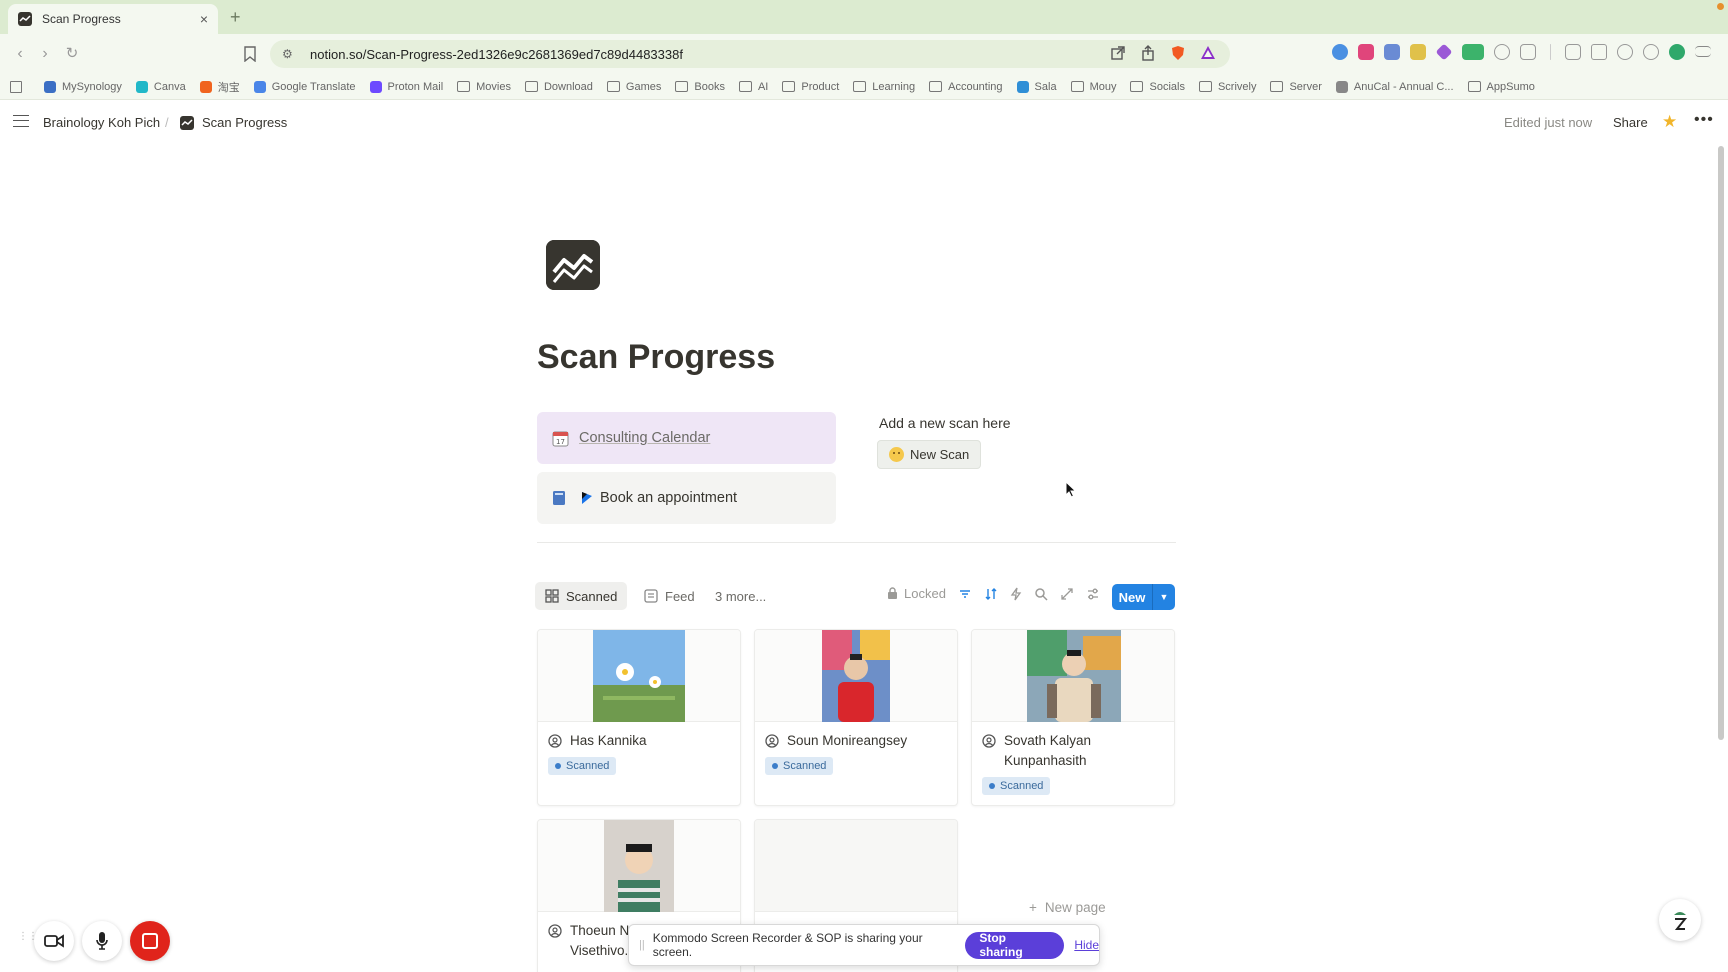 This screenshot has height=972, width=1728. What do you see at coordinates (1625, 52) in the screenshot?
I see `leo-ai-icon` at bounding box center [1625, 52].